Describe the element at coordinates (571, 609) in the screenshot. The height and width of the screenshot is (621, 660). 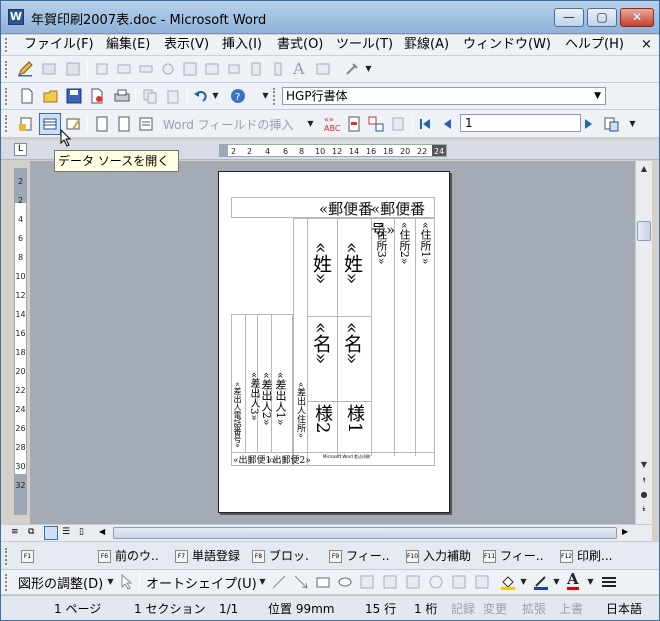
I see `status-ovr: 上書` at that location.